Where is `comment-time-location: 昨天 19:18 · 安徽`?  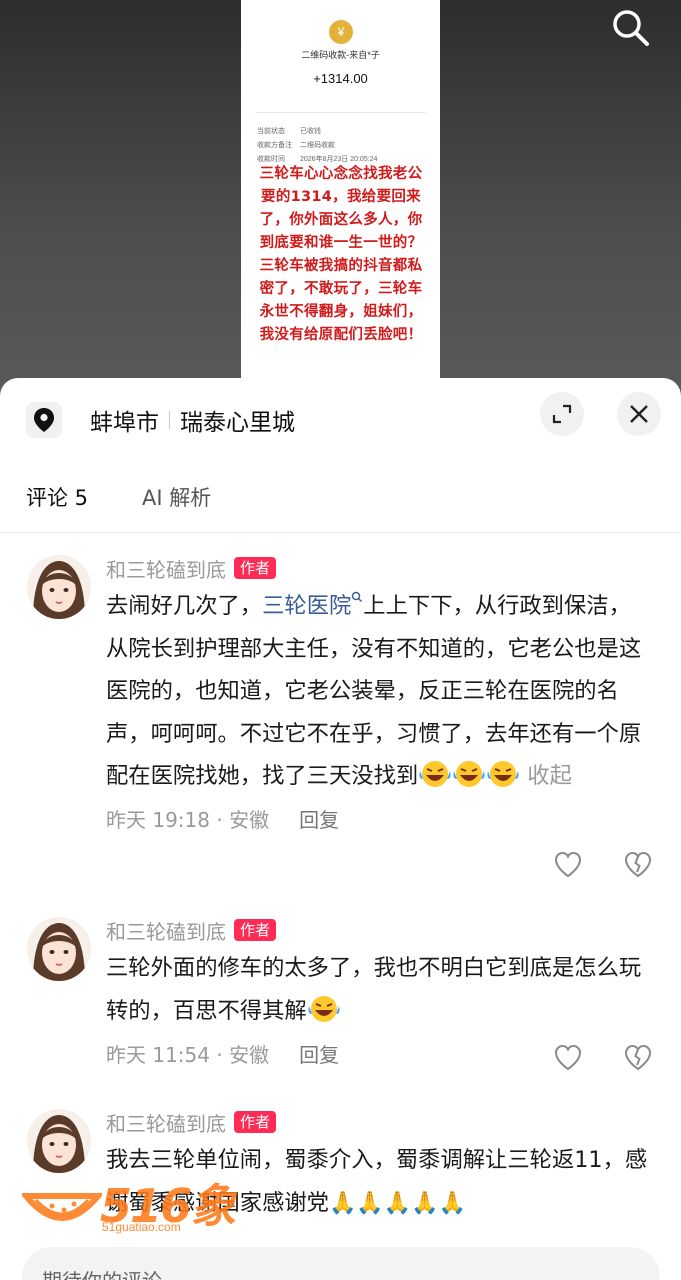
comment-time-location: 昨天 19:18 · 安徽 is located at coordinates (188, 820).